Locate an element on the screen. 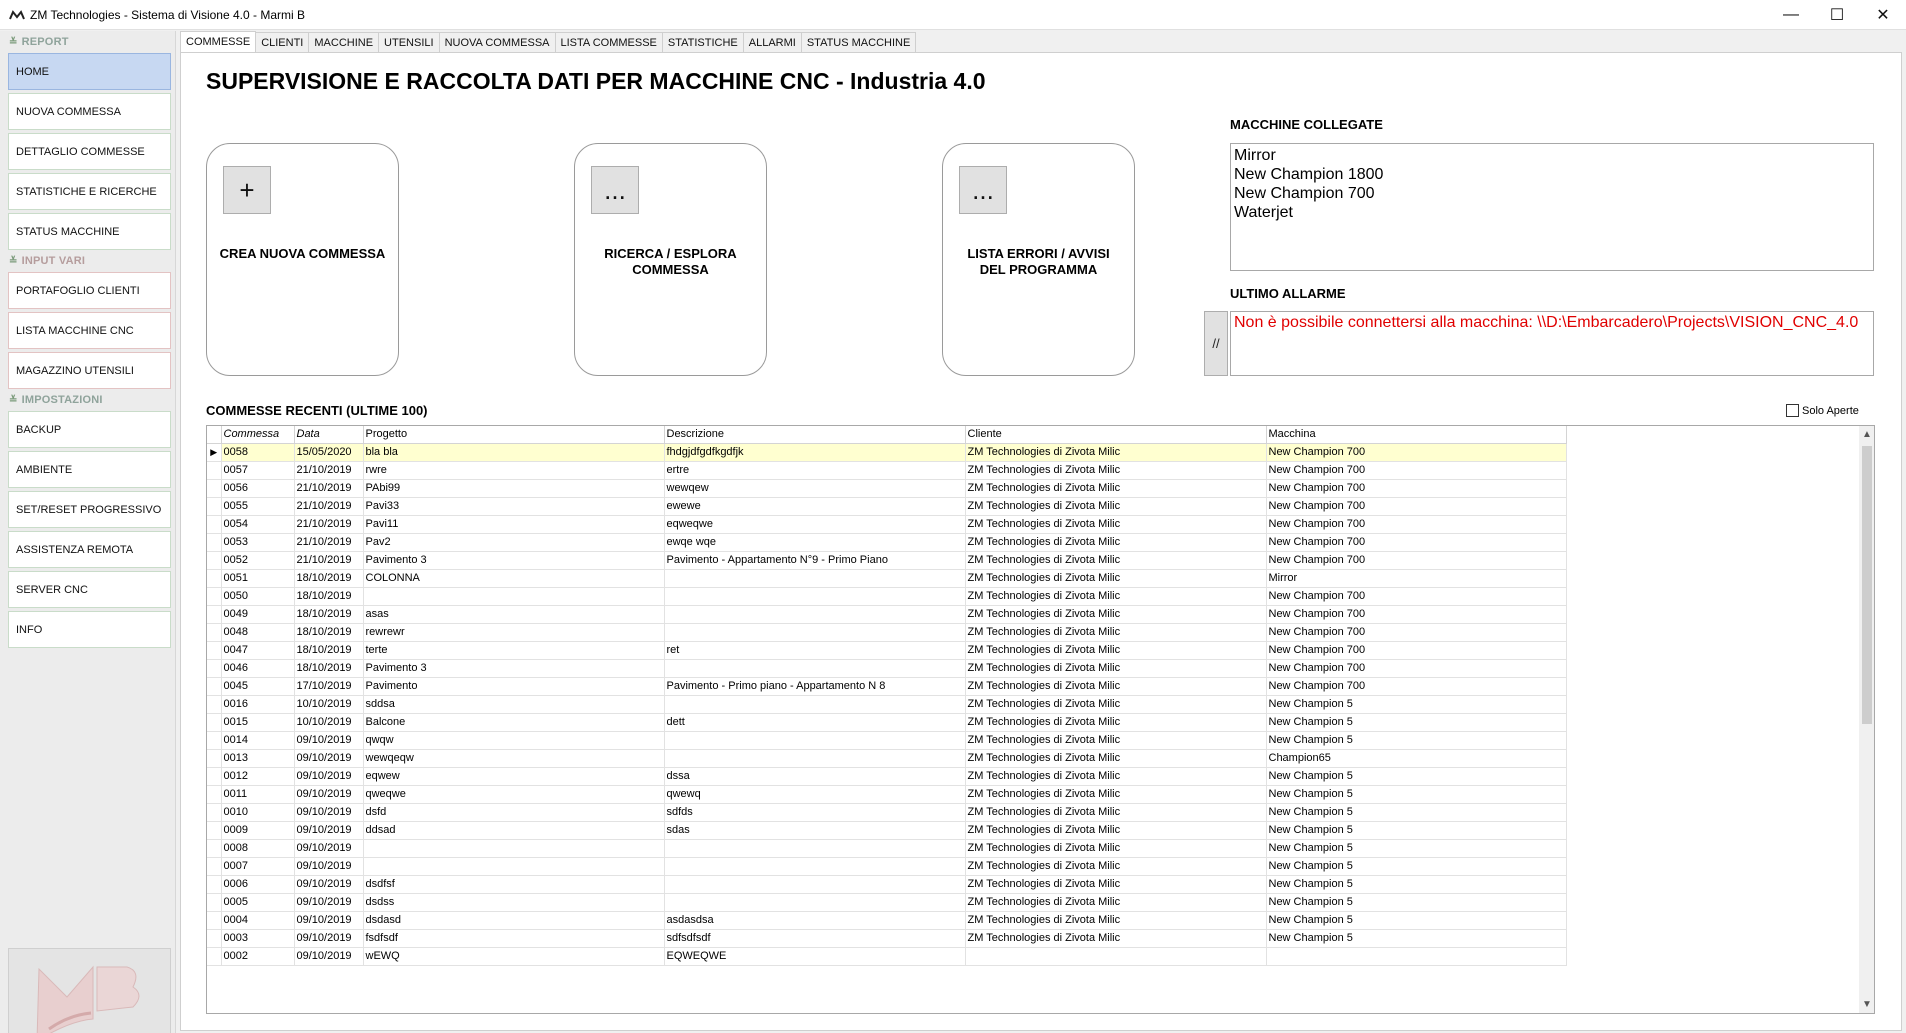 This screenshot has height=1033, width=1906. sidebar-item-lista-macchine: LISTA MACCHINE CNC is located at coordinates (89, 330).